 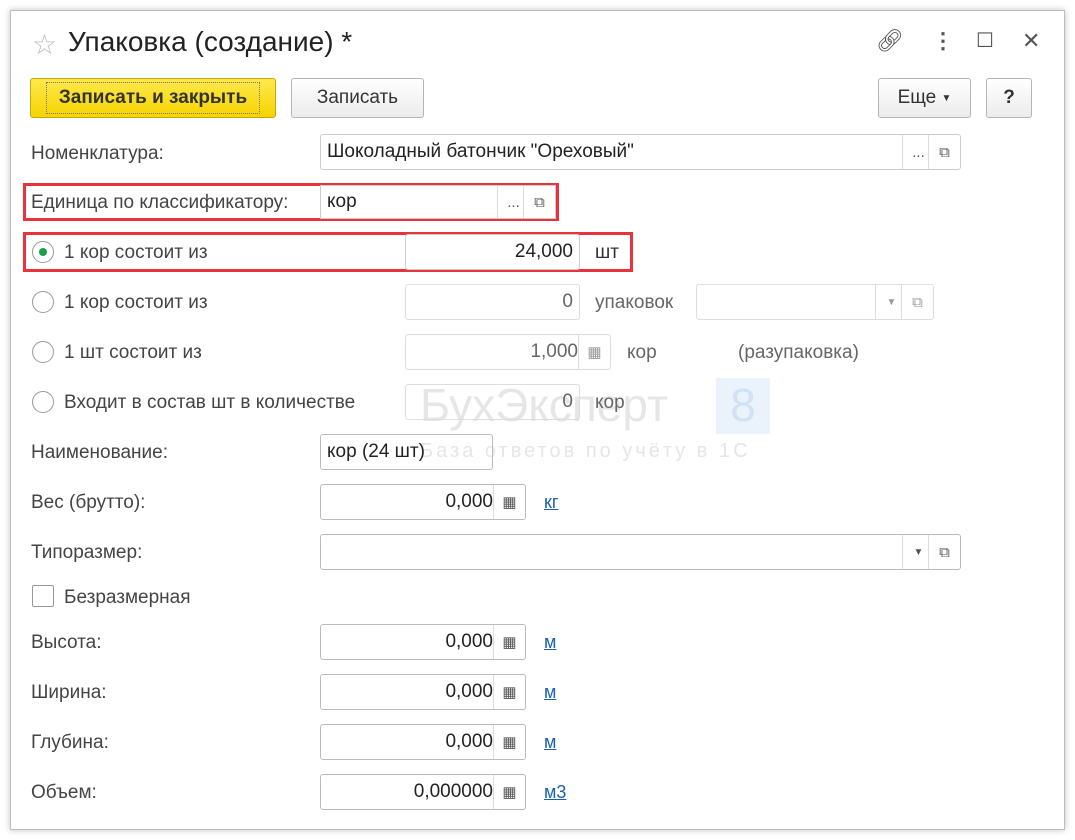 What do you see at coordinates (210, 402) in the screenshot?
I see `option4-label: Входит в состав шт в количестве` at bounding box center [210, 402].